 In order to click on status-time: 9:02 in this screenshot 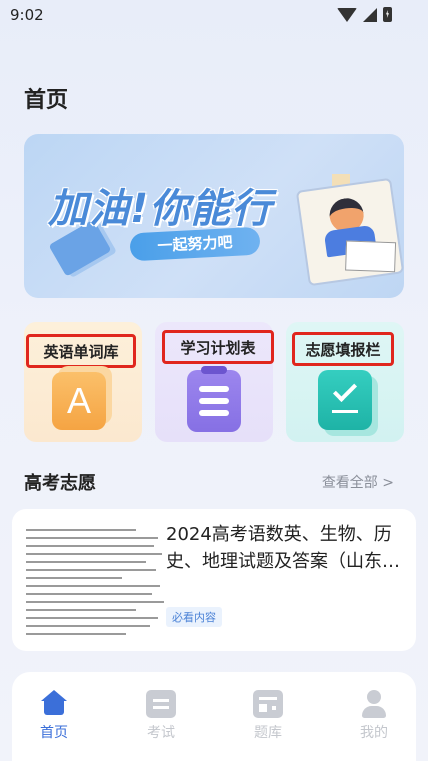, I will do `click(27, 15)`.